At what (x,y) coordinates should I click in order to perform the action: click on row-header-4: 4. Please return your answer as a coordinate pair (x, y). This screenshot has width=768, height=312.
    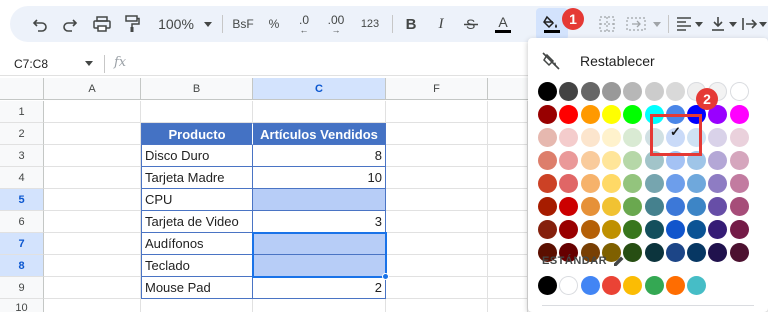
    Looking at the image, I should click on (22, 178).